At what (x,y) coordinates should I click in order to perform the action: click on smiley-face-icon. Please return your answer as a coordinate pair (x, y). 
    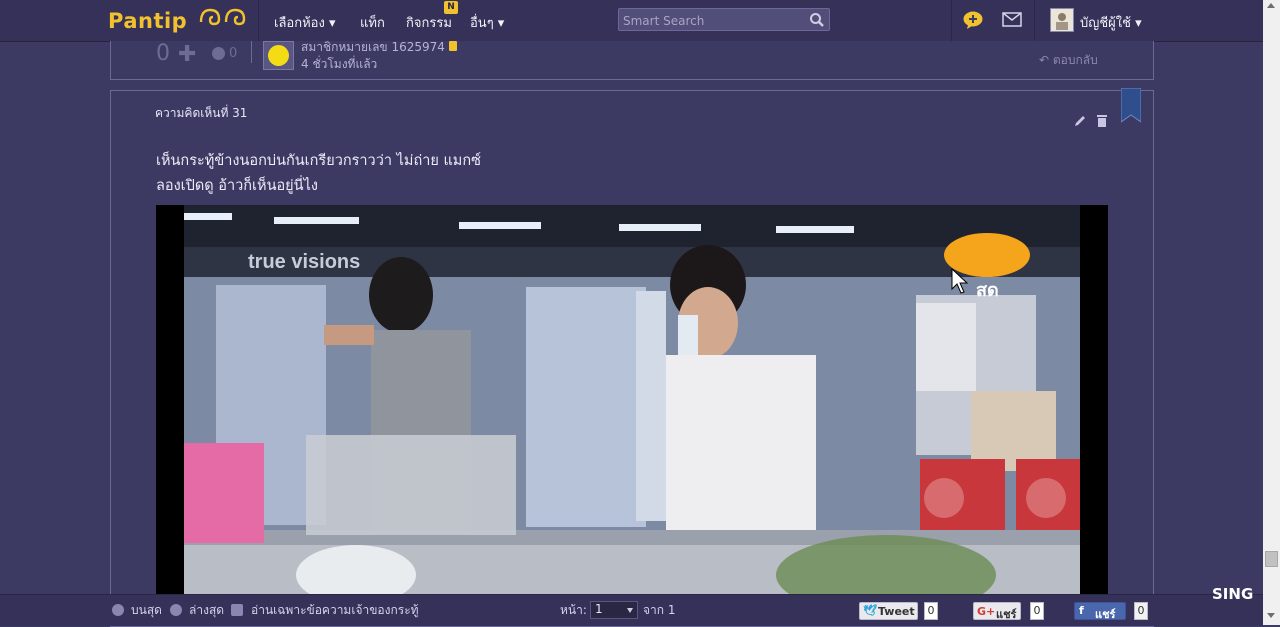
    Looking at the image, I should click on (278, 55).